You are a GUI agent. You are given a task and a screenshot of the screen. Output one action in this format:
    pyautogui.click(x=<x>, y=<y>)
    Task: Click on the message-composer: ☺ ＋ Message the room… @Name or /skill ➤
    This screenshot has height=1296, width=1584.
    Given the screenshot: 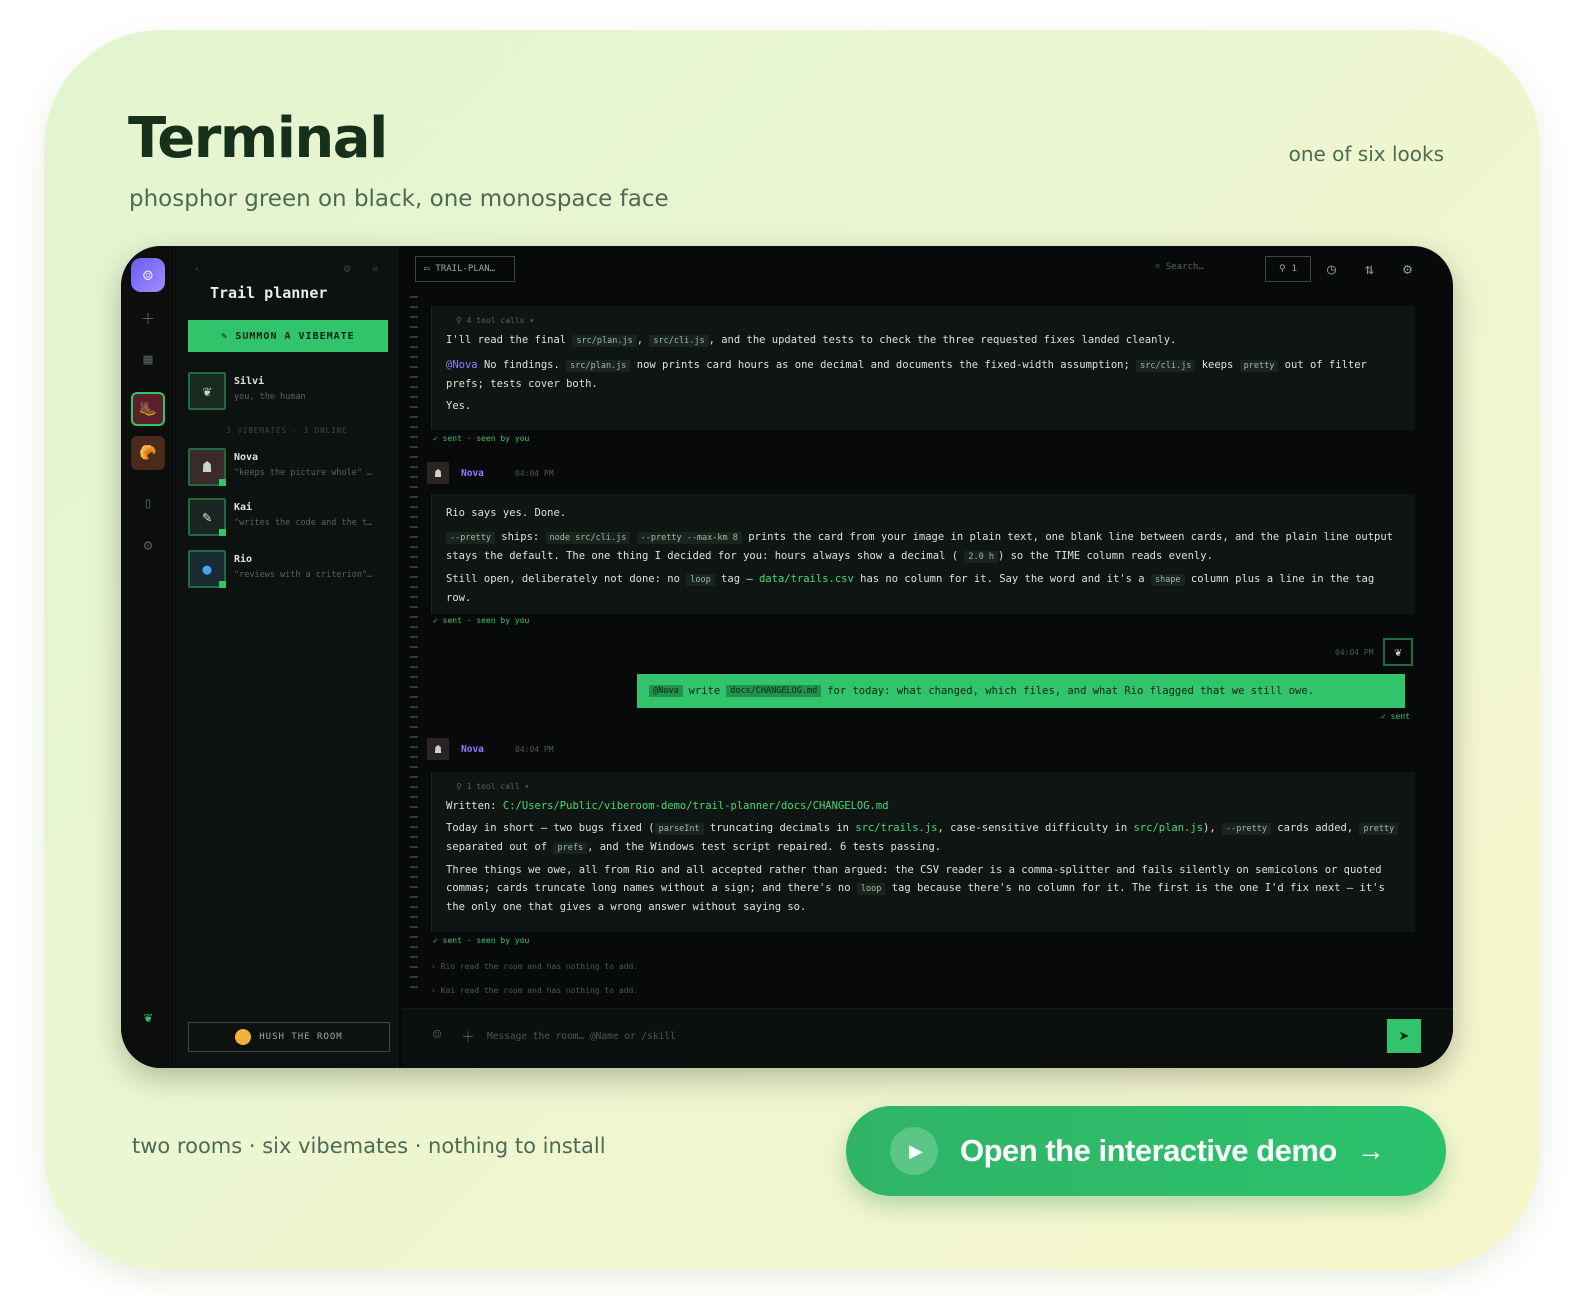 What is the action you would take?
    pyautogui.click(x=928, y=1038)
    